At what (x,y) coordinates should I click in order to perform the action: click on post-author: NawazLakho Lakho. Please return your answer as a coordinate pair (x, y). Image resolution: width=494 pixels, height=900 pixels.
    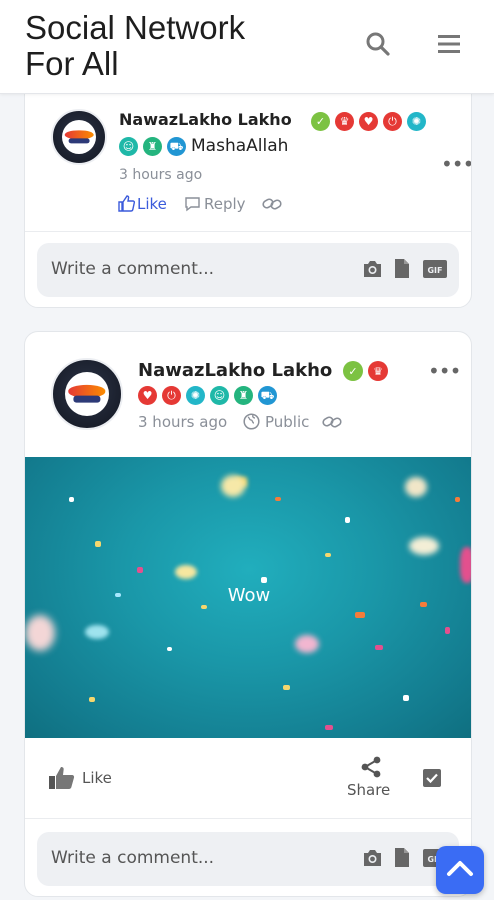
    Looking at the image, I should click on (235, 370).